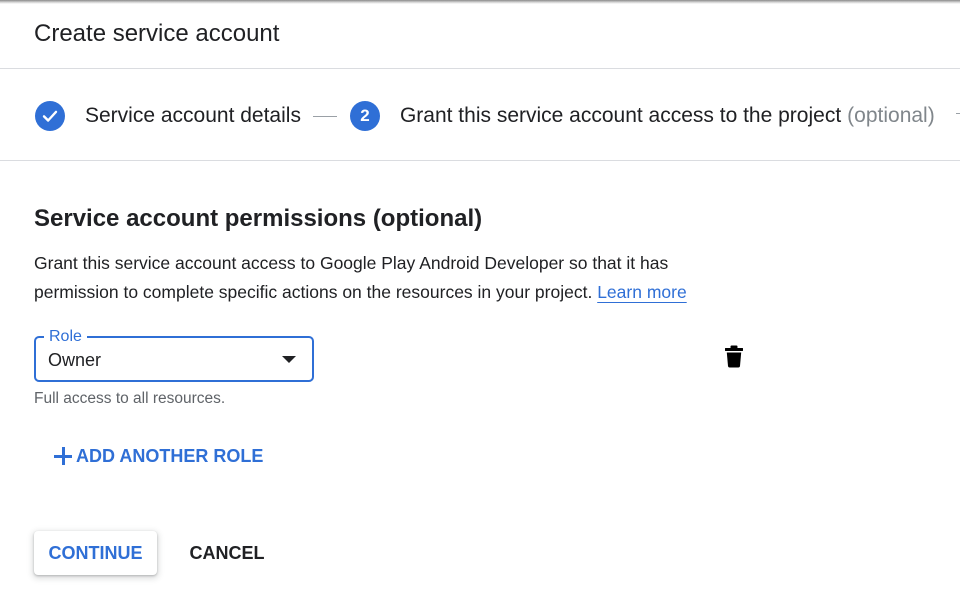 The image size is (960, 613). I want to click on delete-role-button, so click(734, 356).